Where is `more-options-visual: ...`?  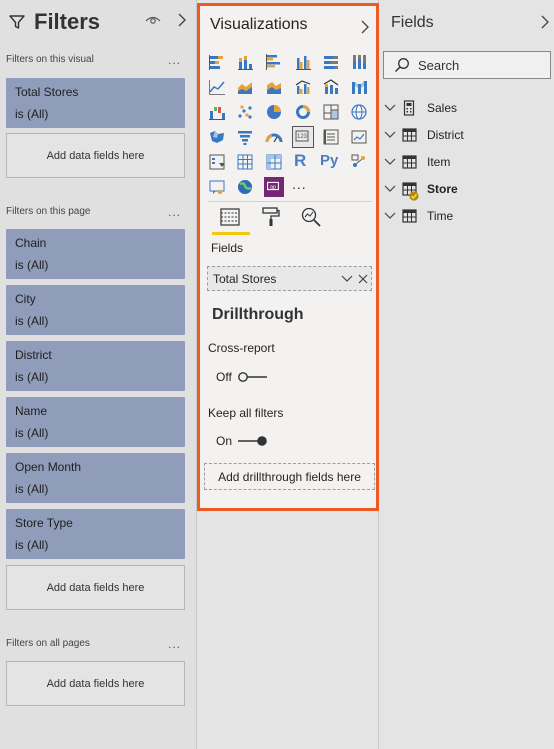 more-options-visual: ... is located at coordinates (174, 60).